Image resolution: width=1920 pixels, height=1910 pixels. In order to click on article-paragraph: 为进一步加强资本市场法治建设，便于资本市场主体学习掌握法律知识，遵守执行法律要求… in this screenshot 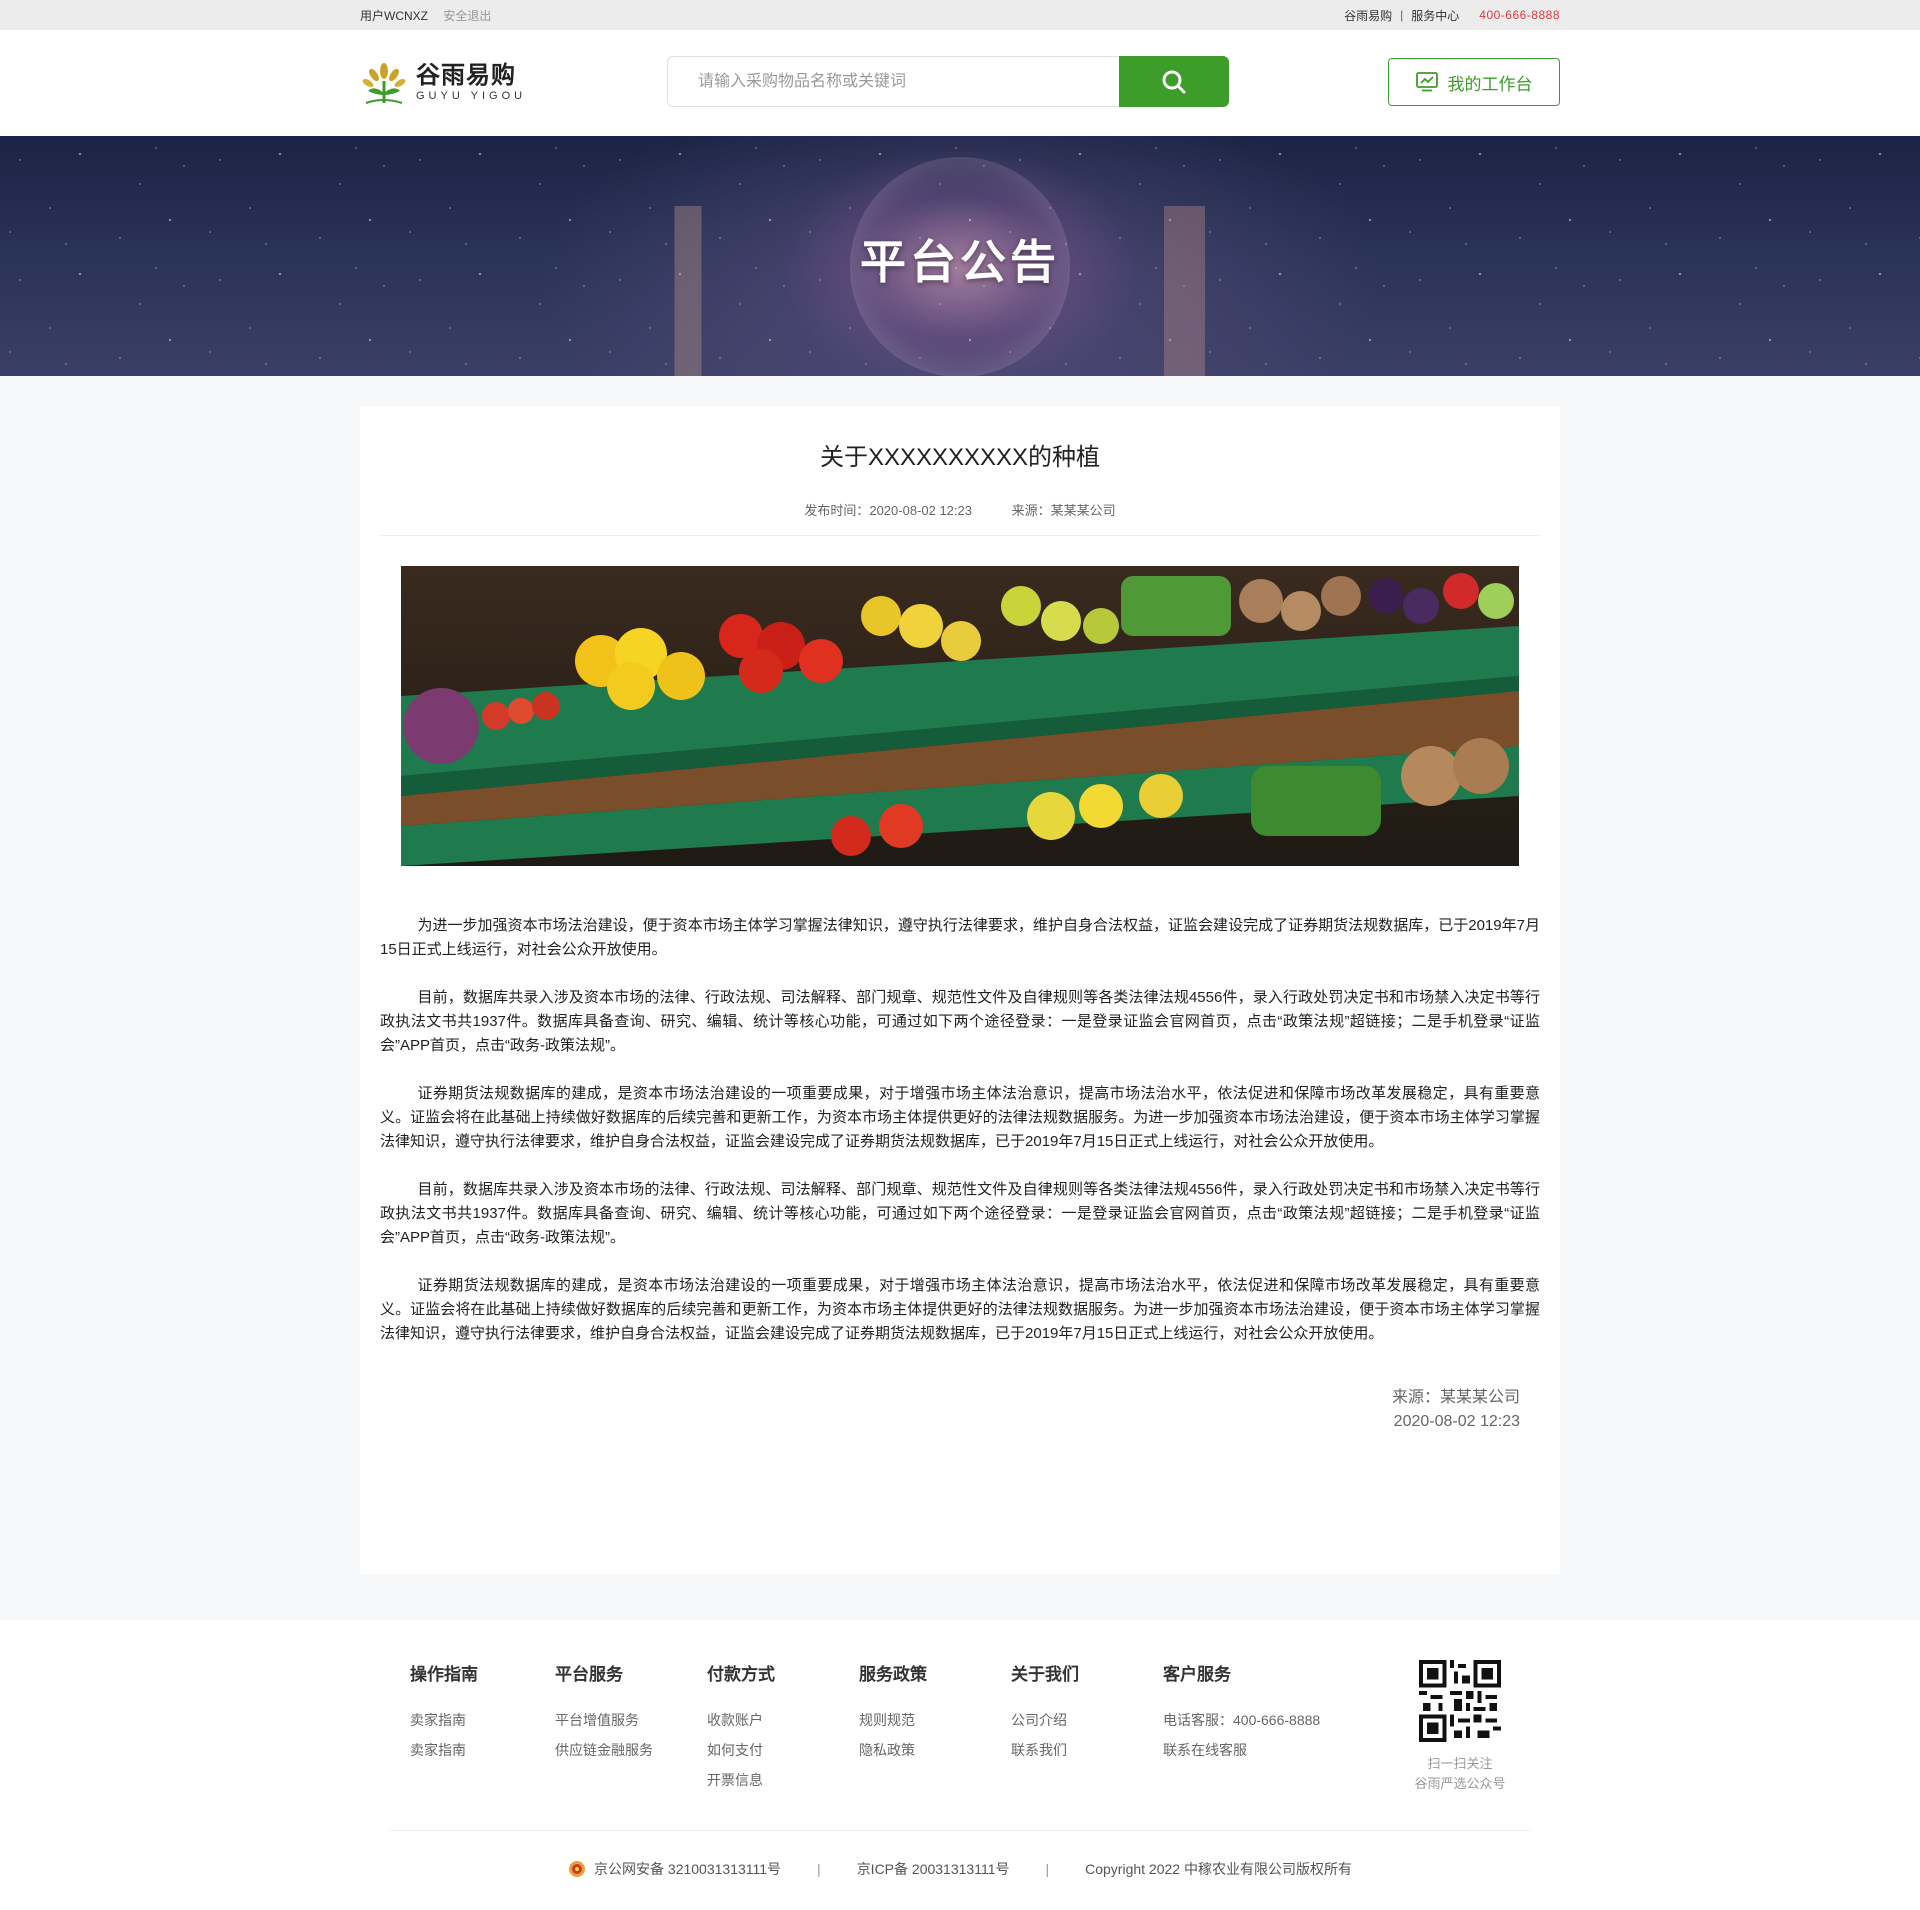, I will do `click(960, 937)`.